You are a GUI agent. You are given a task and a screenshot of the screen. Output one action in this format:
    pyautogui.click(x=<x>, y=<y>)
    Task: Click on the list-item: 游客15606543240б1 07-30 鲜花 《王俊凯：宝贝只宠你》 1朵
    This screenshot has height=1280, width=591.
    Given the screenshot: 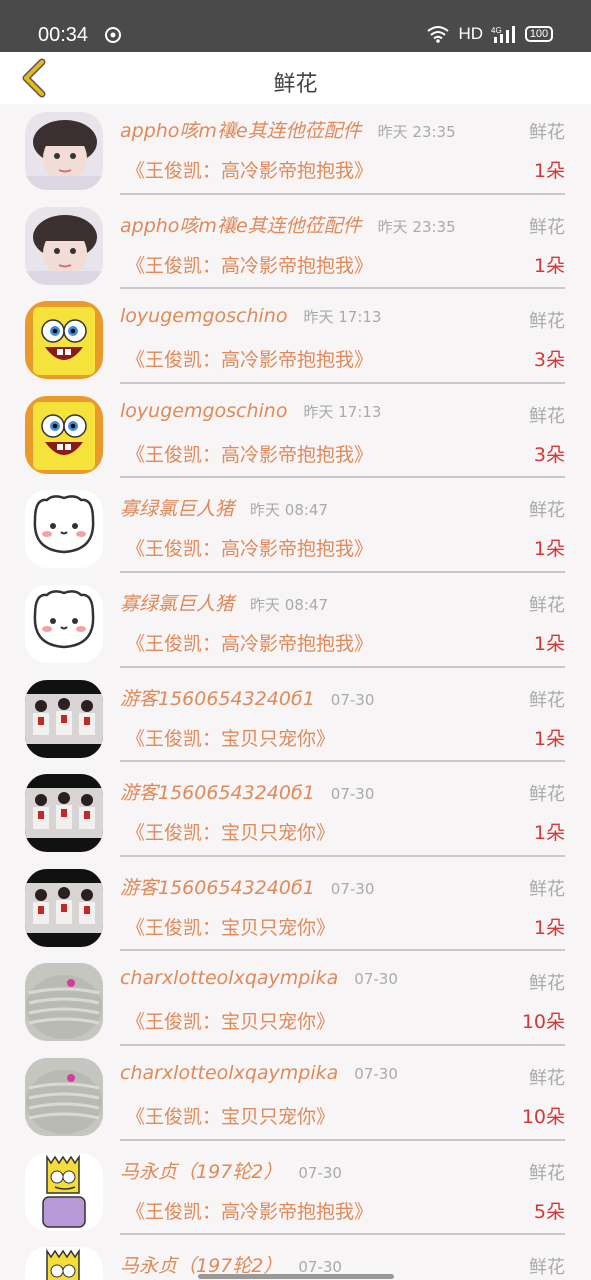 What is the action you would take?
    pyautogui.click(x=295, y=908)
    